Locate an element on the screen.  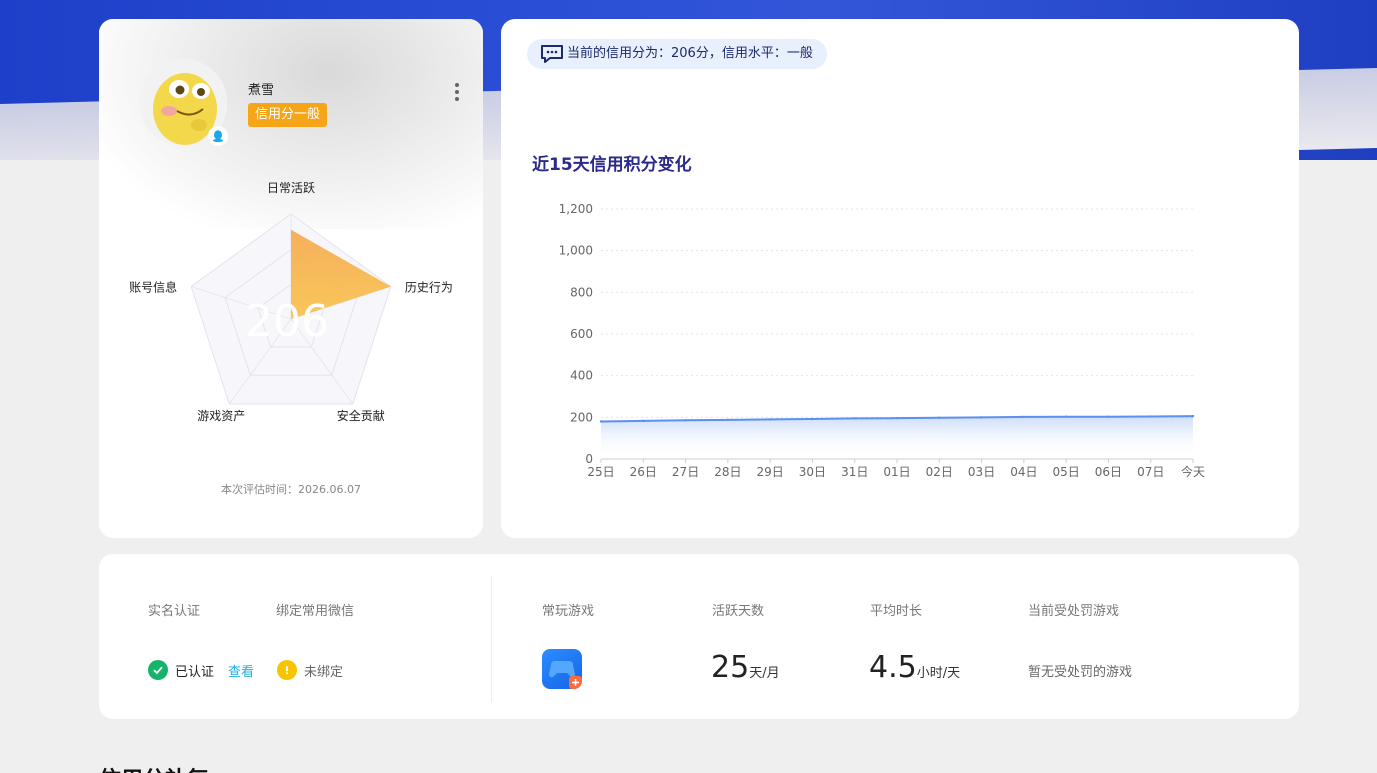
x-tick-label: 01日 is located at coordinates (896, 472).